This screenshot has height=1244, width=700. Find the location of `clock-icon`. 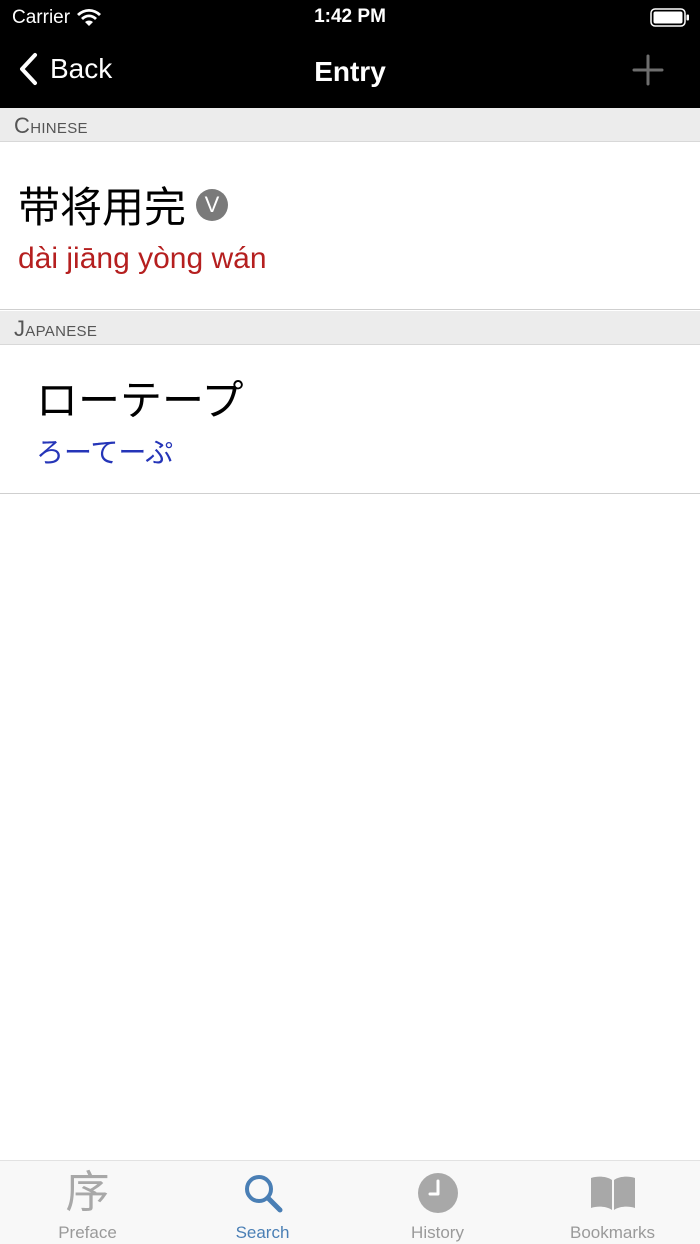

clock-icon is located at coordinates (438, 1193).